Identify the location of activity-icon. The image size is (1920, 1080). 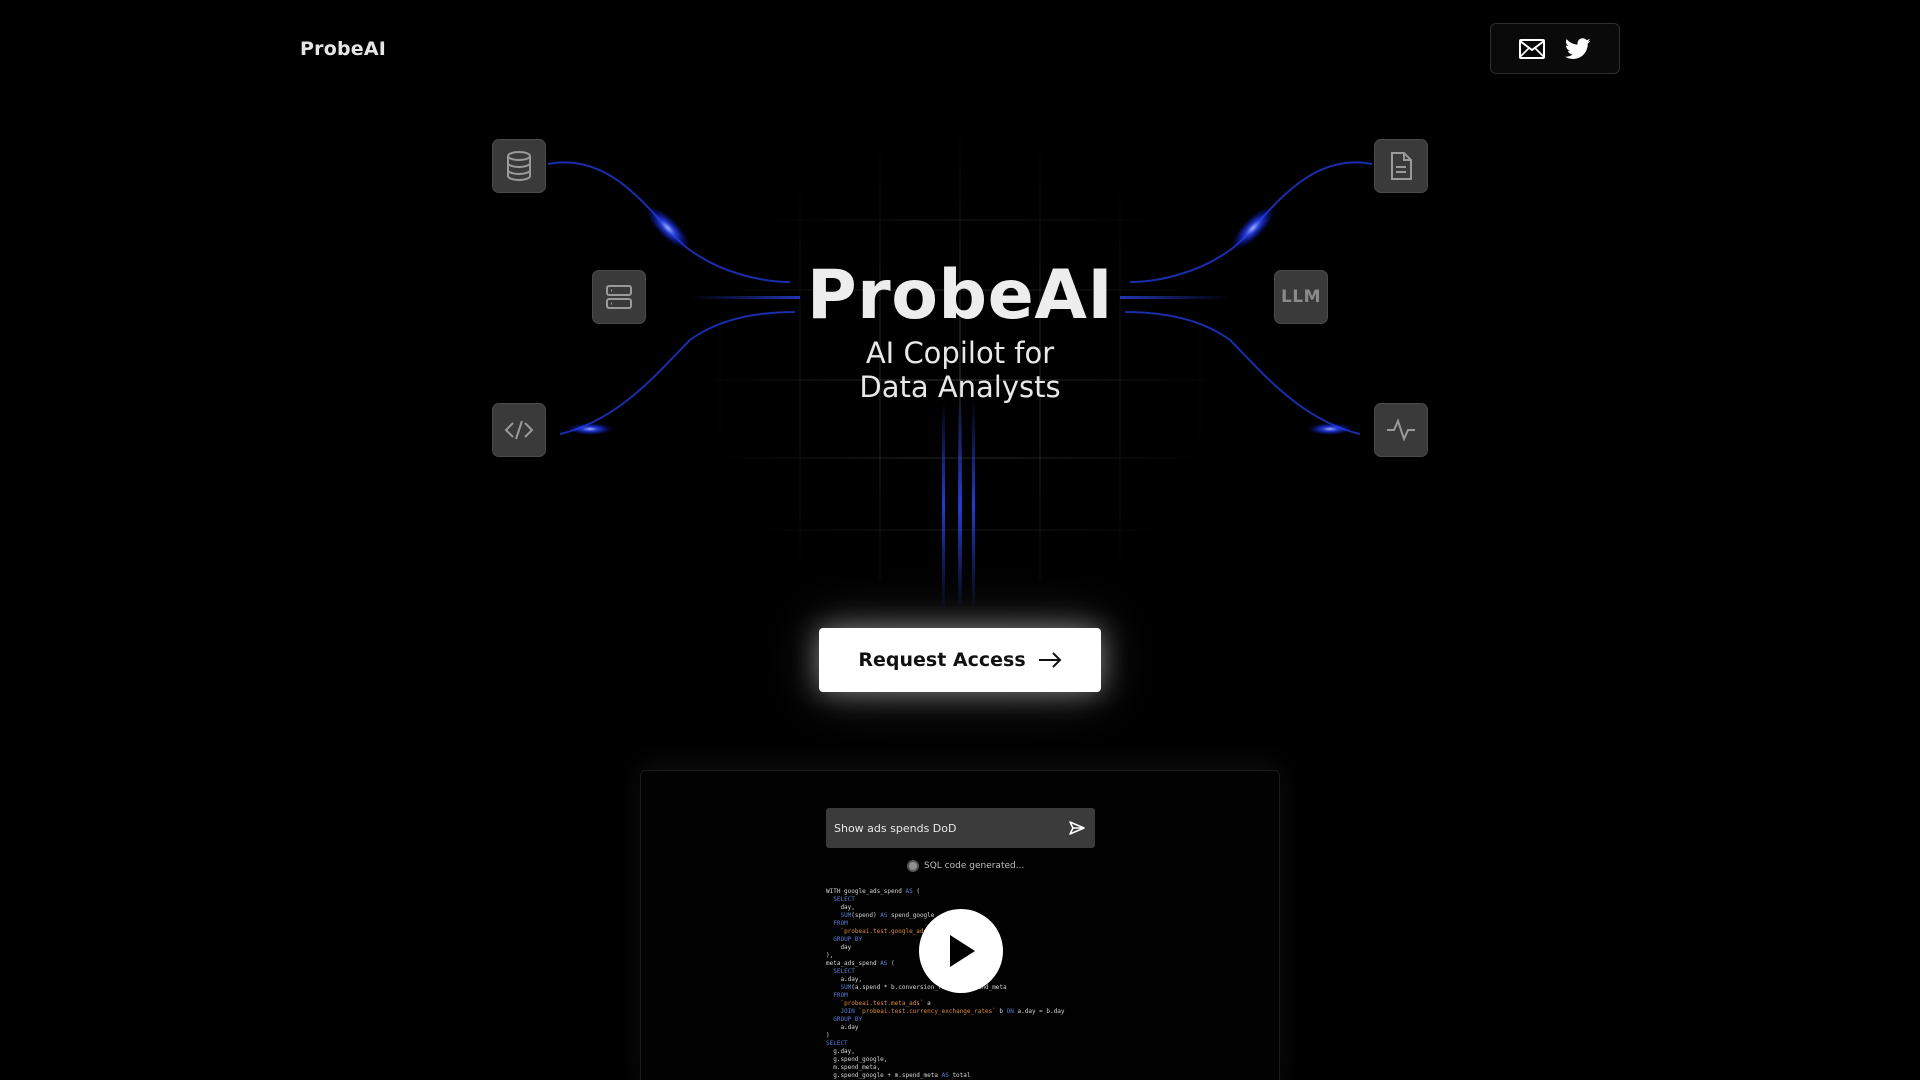
(1401, 430).